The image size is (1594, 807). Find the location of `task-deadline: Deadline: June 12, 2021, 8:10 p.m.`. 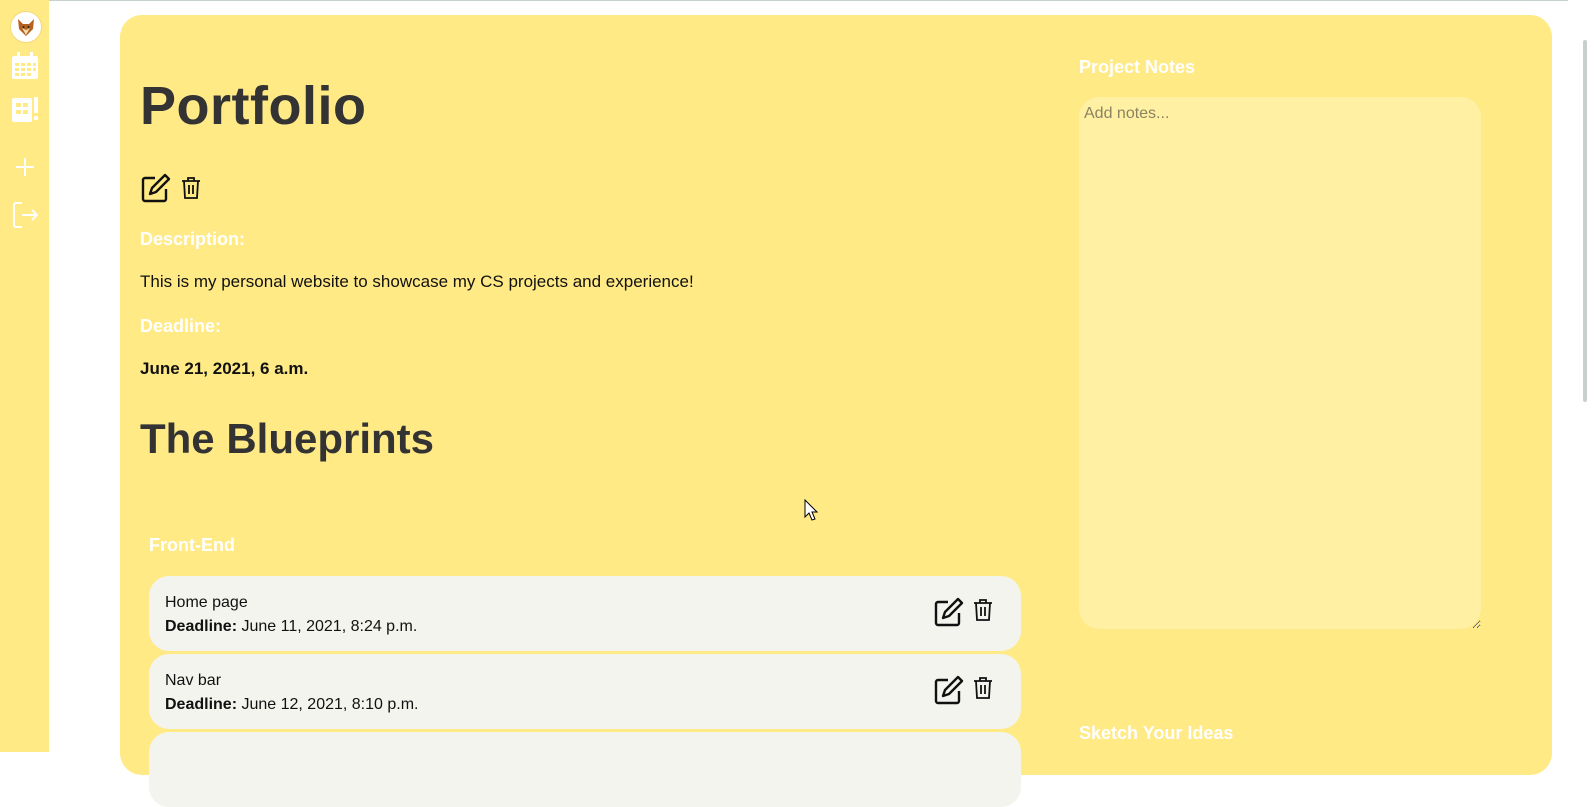

task-deadline: Deadline: June 12, 2021, 8:10 p.m. is located at coordinates (291, 705).